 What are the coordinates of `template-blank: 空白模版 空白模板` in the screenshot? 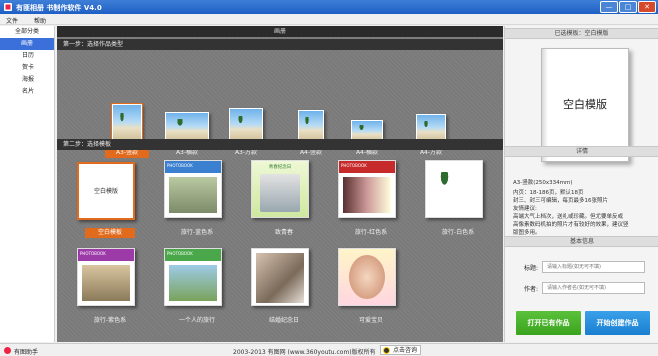 It's located at (110, 201).